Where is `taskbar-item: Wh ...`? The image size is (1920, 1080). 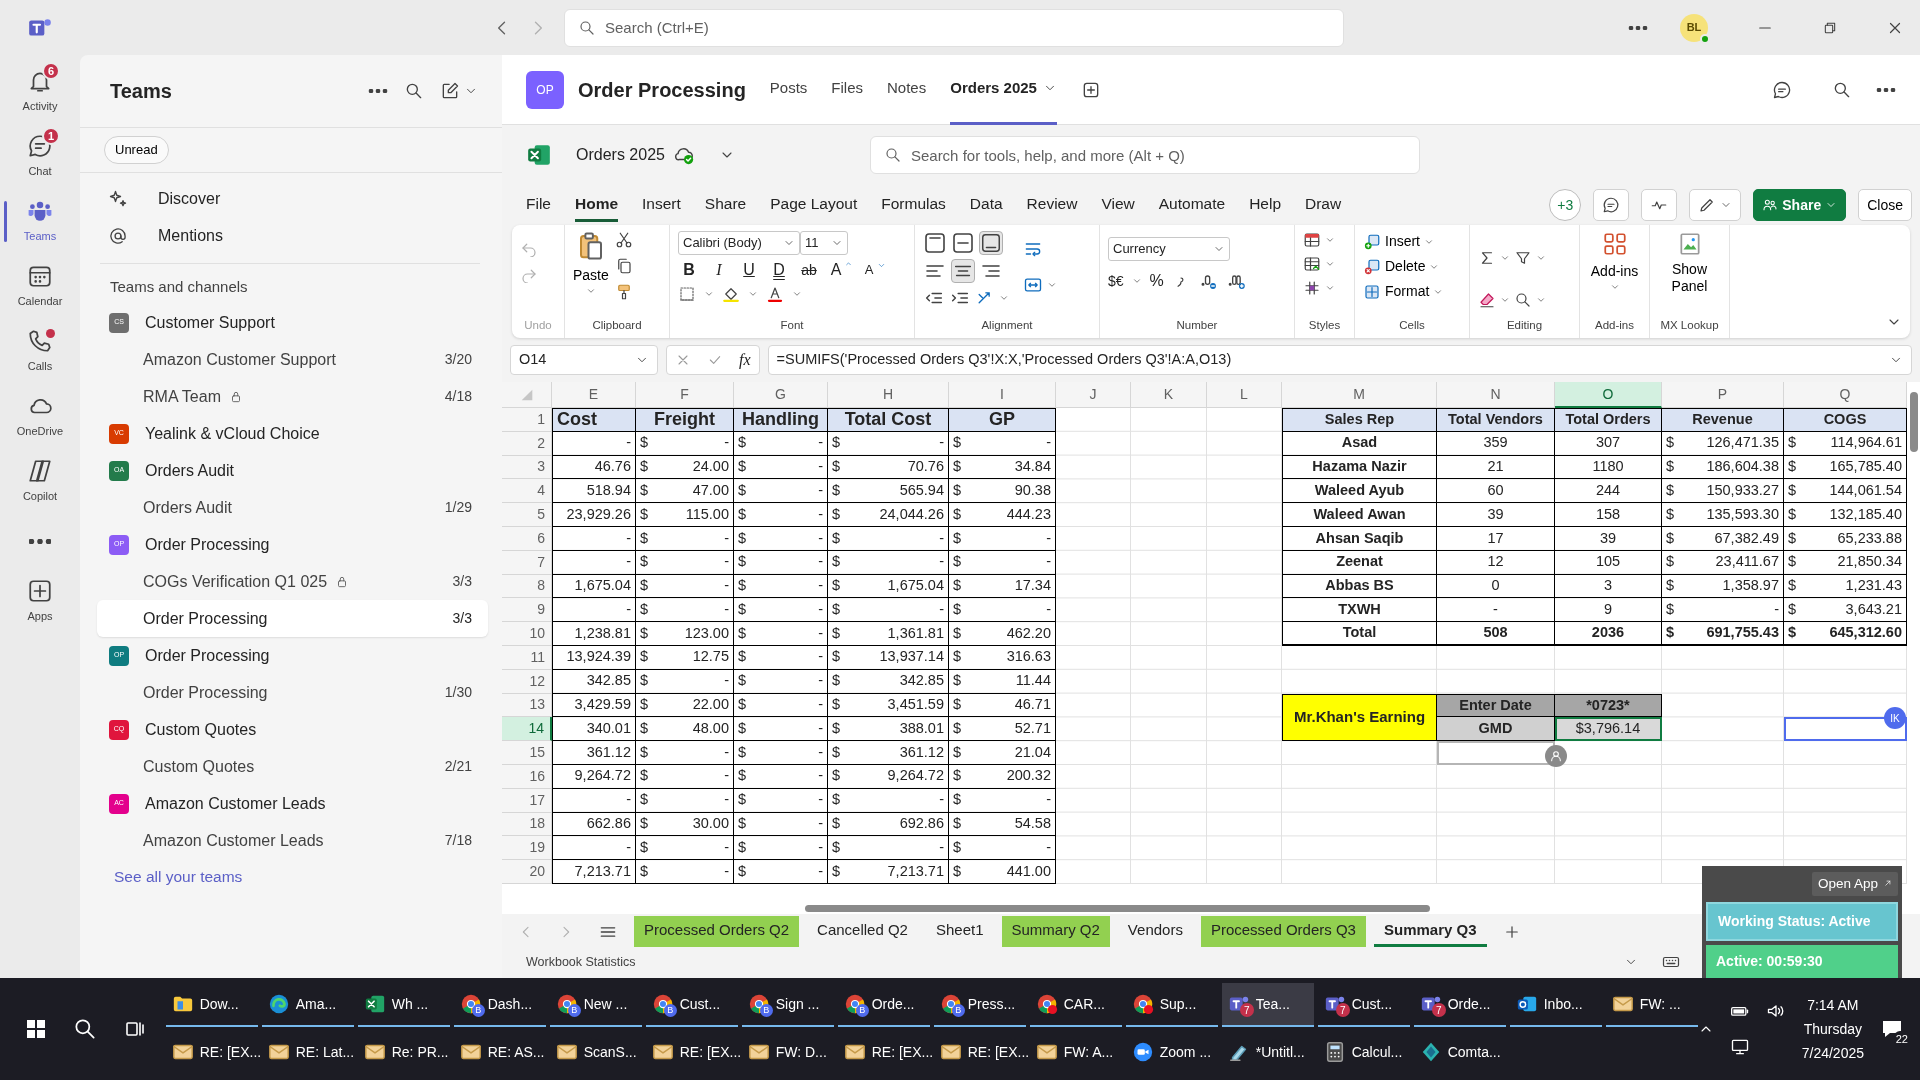
taskbar-item: Wh ... is located at coordinates (403, 1005).